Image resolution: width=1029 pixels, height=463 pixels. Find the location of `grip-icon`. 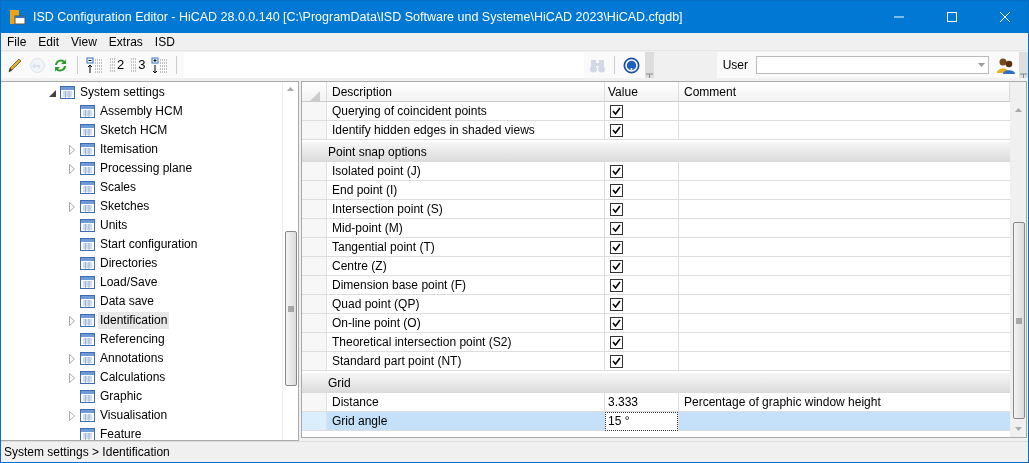

grip-icon is located at coordinates (290, 308).